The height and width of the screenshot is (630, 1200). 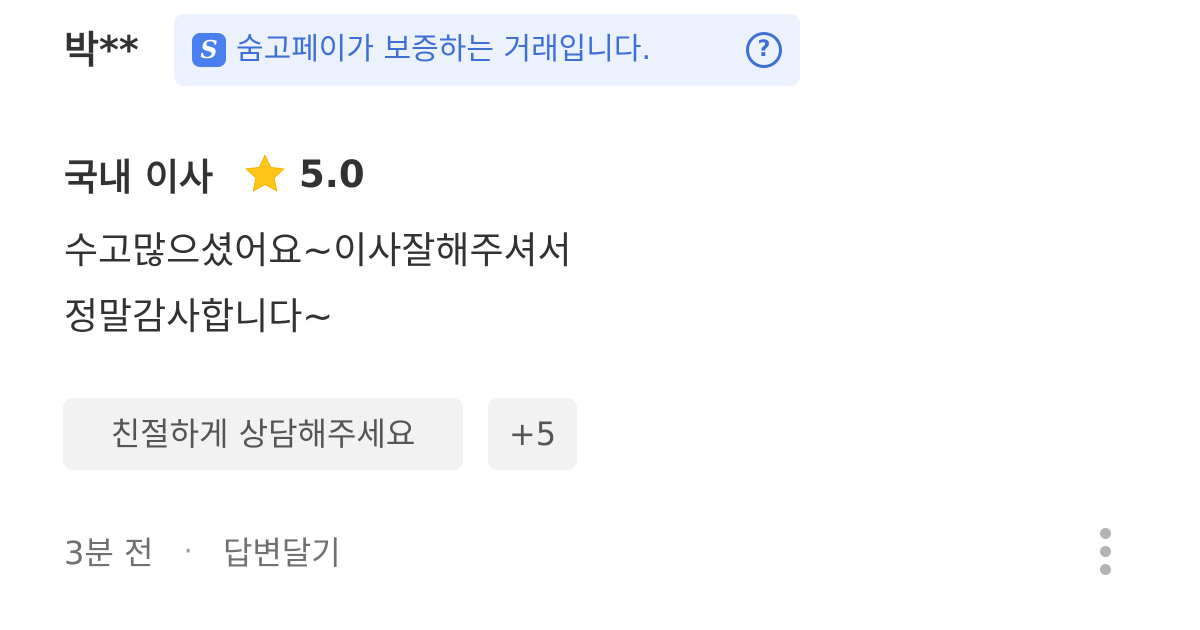 I want to click on service-rating-row: 국내 이사 5.0, so click(x=214, y=174).